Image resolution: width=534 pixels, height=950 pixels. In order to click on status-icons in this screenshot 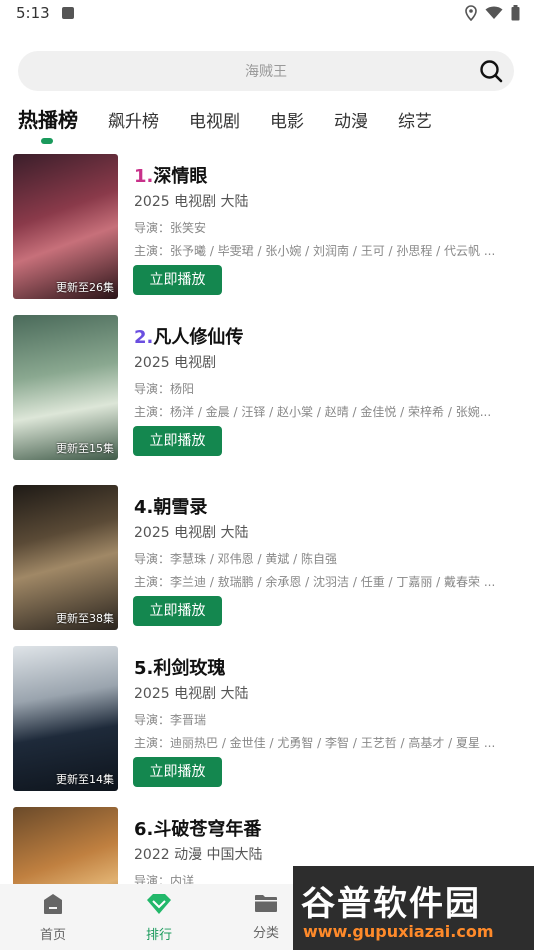, I will do `click(492, 13)`.